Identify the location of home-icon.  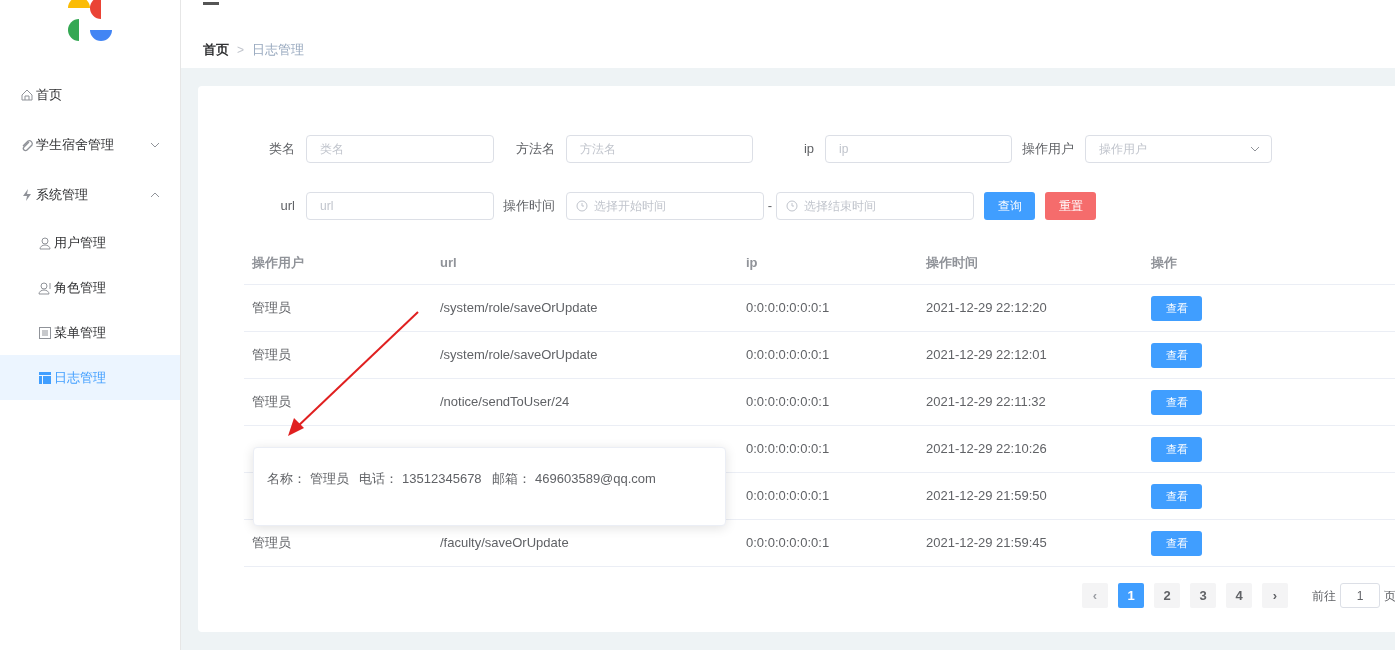
(27, 95).